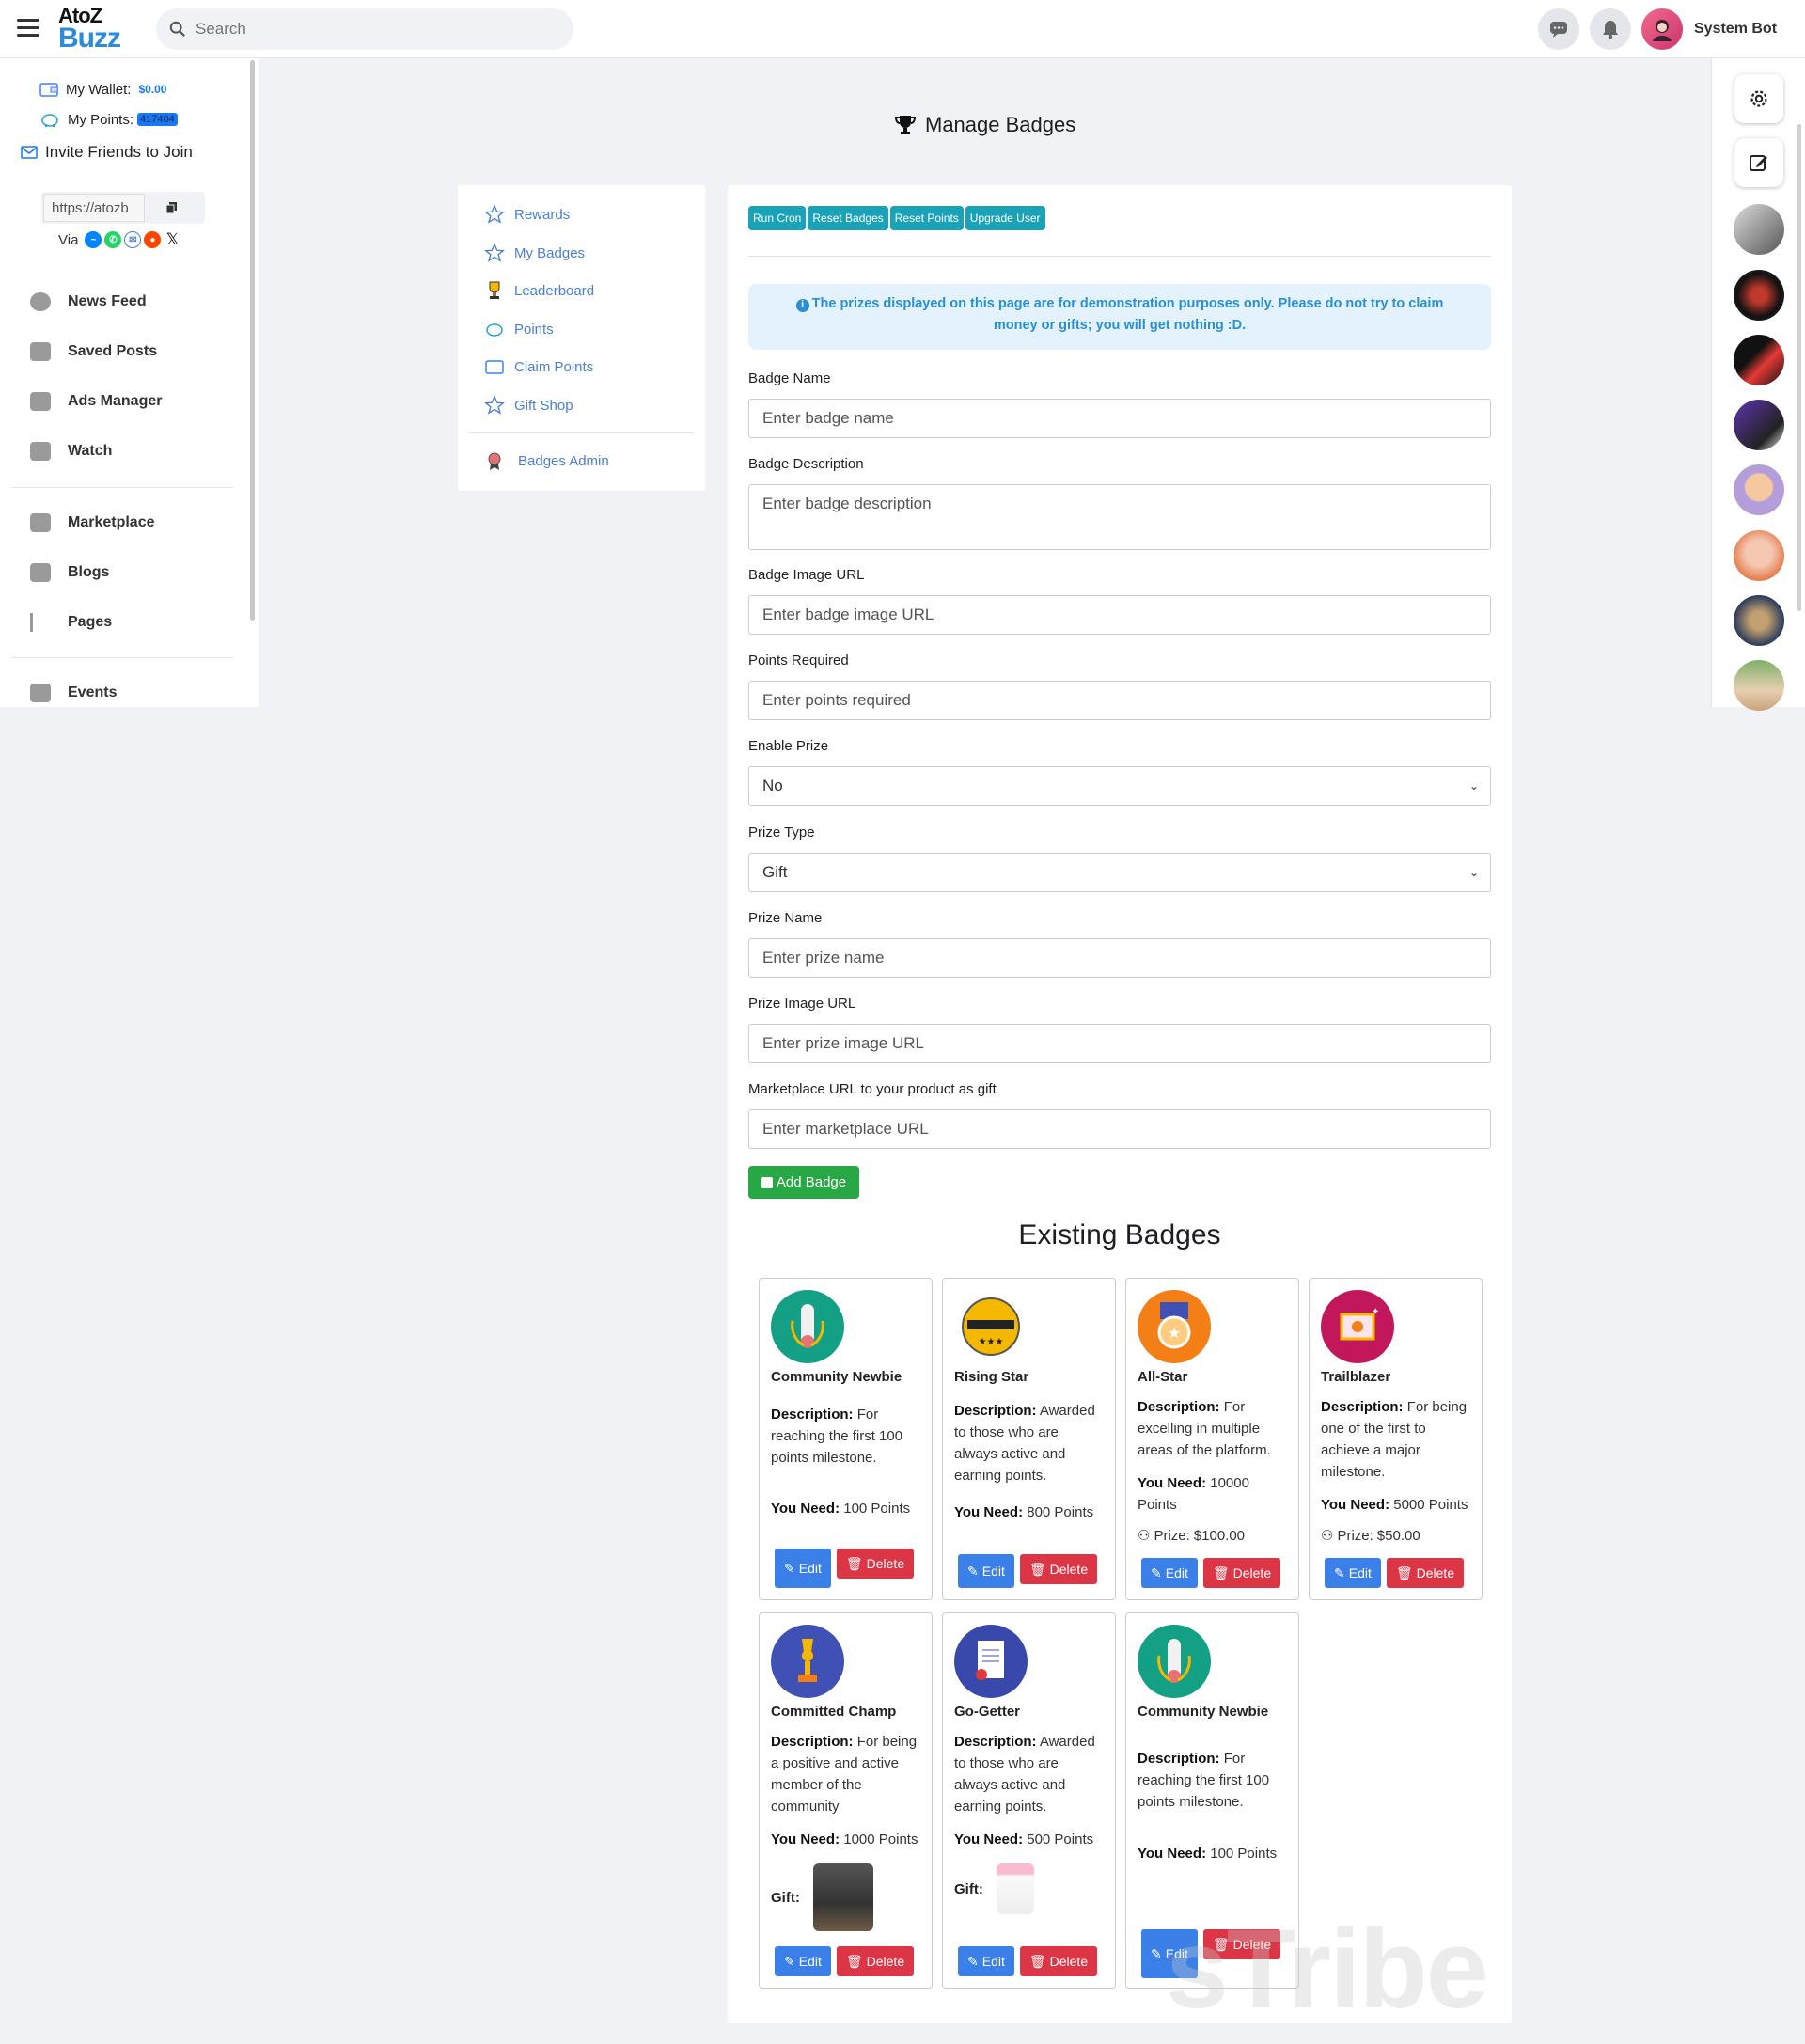 The width and height of the screenshot is (1805, 2044). Describe the element at coordinates (73, 693) in the screenshot. I see `sidebar-item-events: Events` at that location.